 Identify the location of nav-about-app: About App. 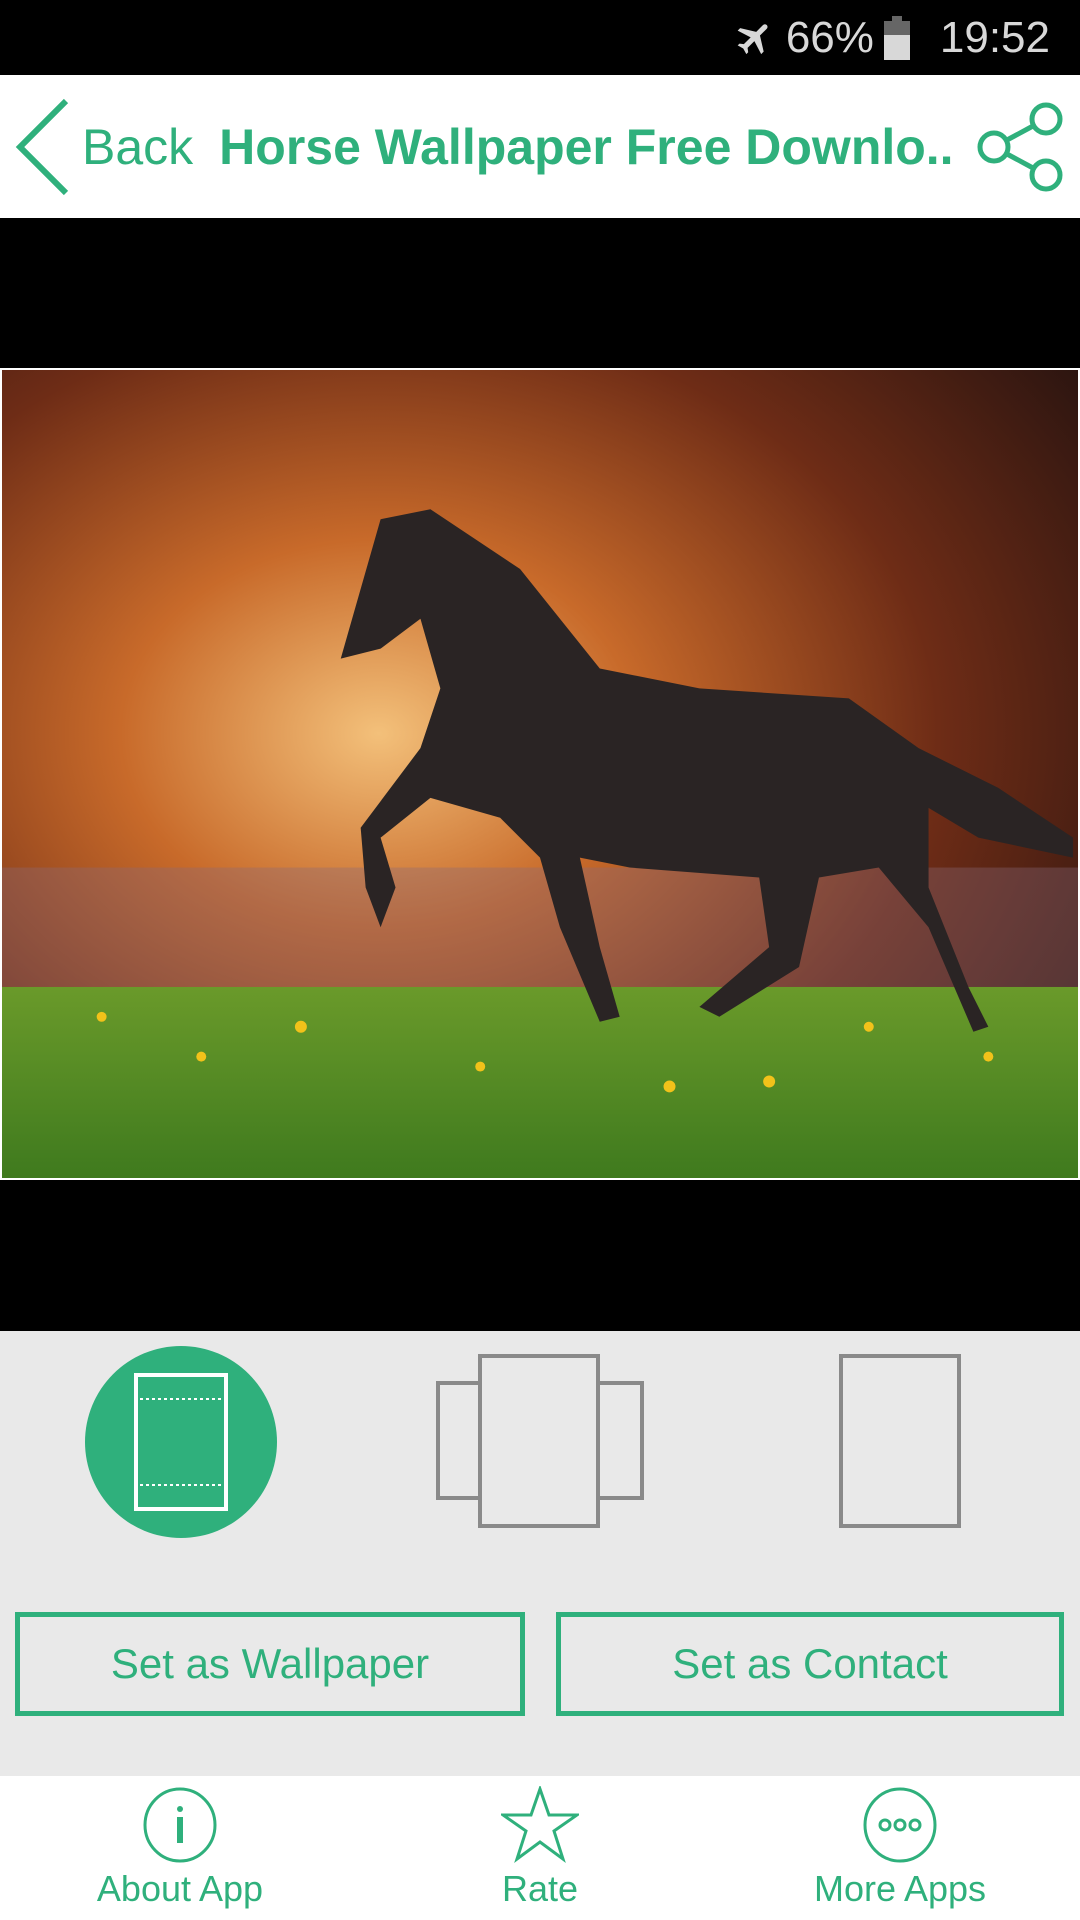
(180, 1848).